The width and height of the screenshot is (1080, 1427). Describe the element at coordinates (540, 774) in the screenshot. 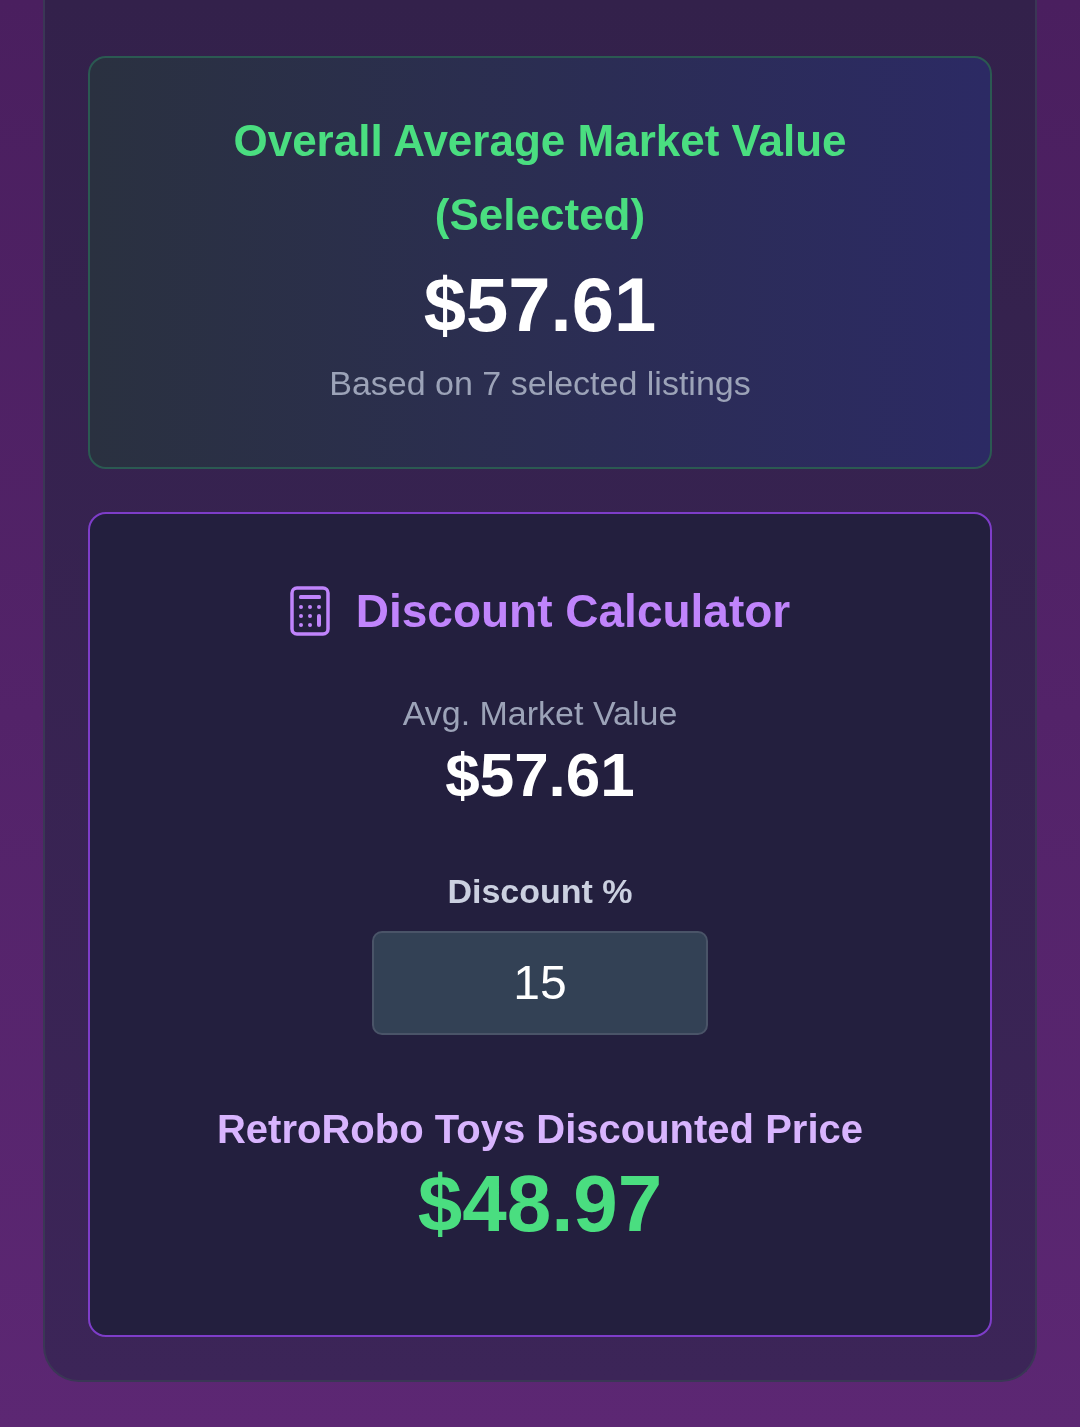

I see `avg-value: $57.61` at that location.